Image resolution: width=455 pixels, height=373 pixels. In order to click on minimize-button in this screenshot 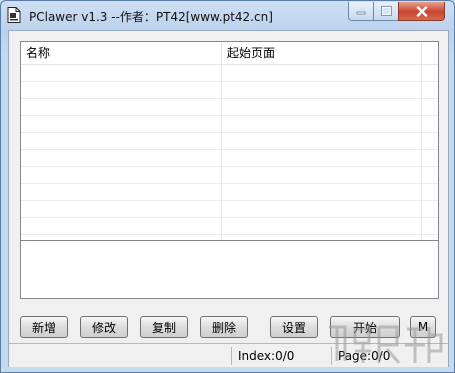, I will do `click(361, 11)`.